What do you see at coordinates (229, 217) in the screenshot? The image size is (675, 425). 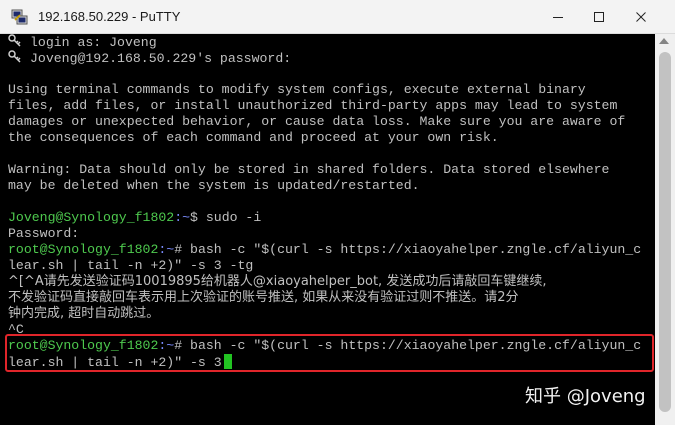 I see `prompt-command: sudo -i` at bounding box center [229, 217].